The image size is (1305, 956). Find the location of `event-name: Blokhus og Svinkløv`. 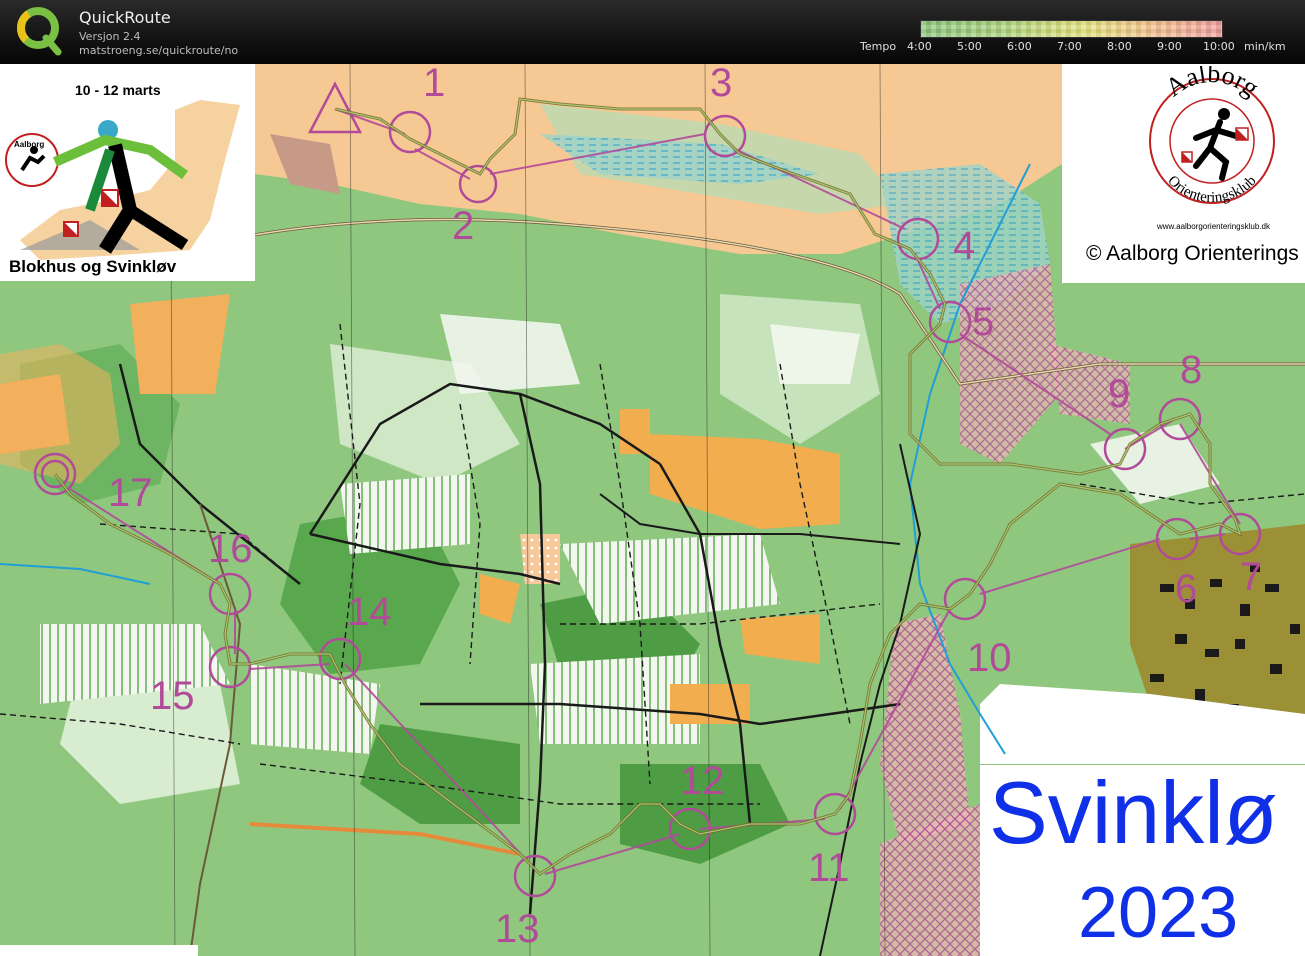

event-name: Blokhus og Svinkløv is located at coordinates (93, 266).